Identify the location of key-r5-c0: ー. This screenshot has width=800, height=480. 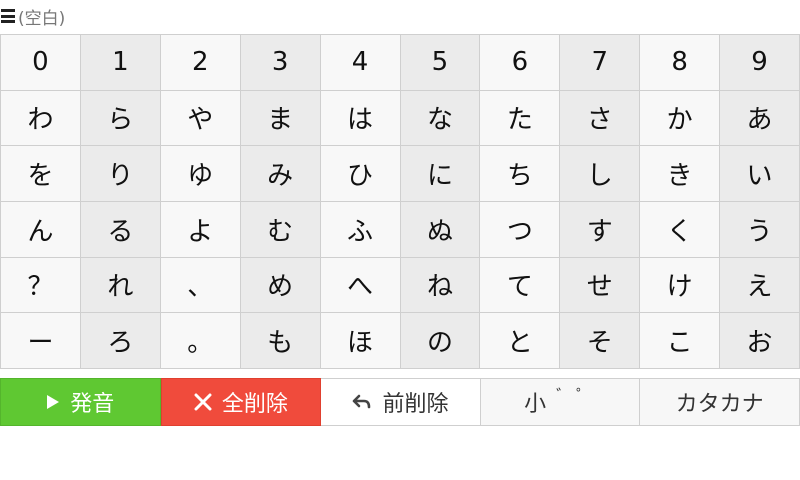
(41, 341).